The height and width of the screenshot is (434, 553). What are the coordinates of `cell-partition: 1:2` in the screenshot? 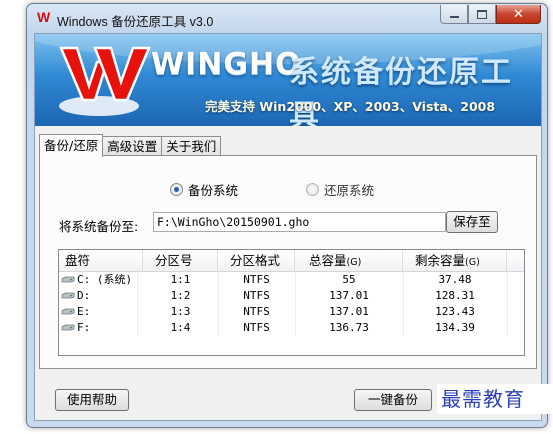 It's located at (181, 296).